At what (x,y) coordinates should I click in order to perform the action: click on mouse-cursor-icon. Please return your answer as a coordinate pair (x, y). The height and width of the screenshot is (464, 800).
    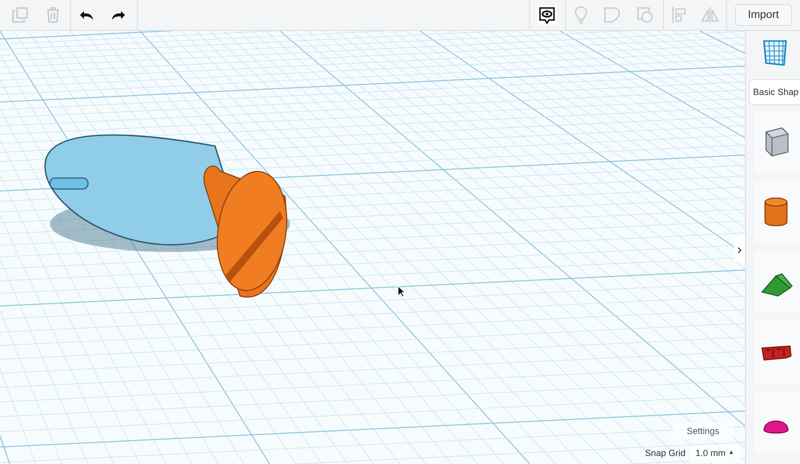
    Looking at the image, I should click on (401, 291).